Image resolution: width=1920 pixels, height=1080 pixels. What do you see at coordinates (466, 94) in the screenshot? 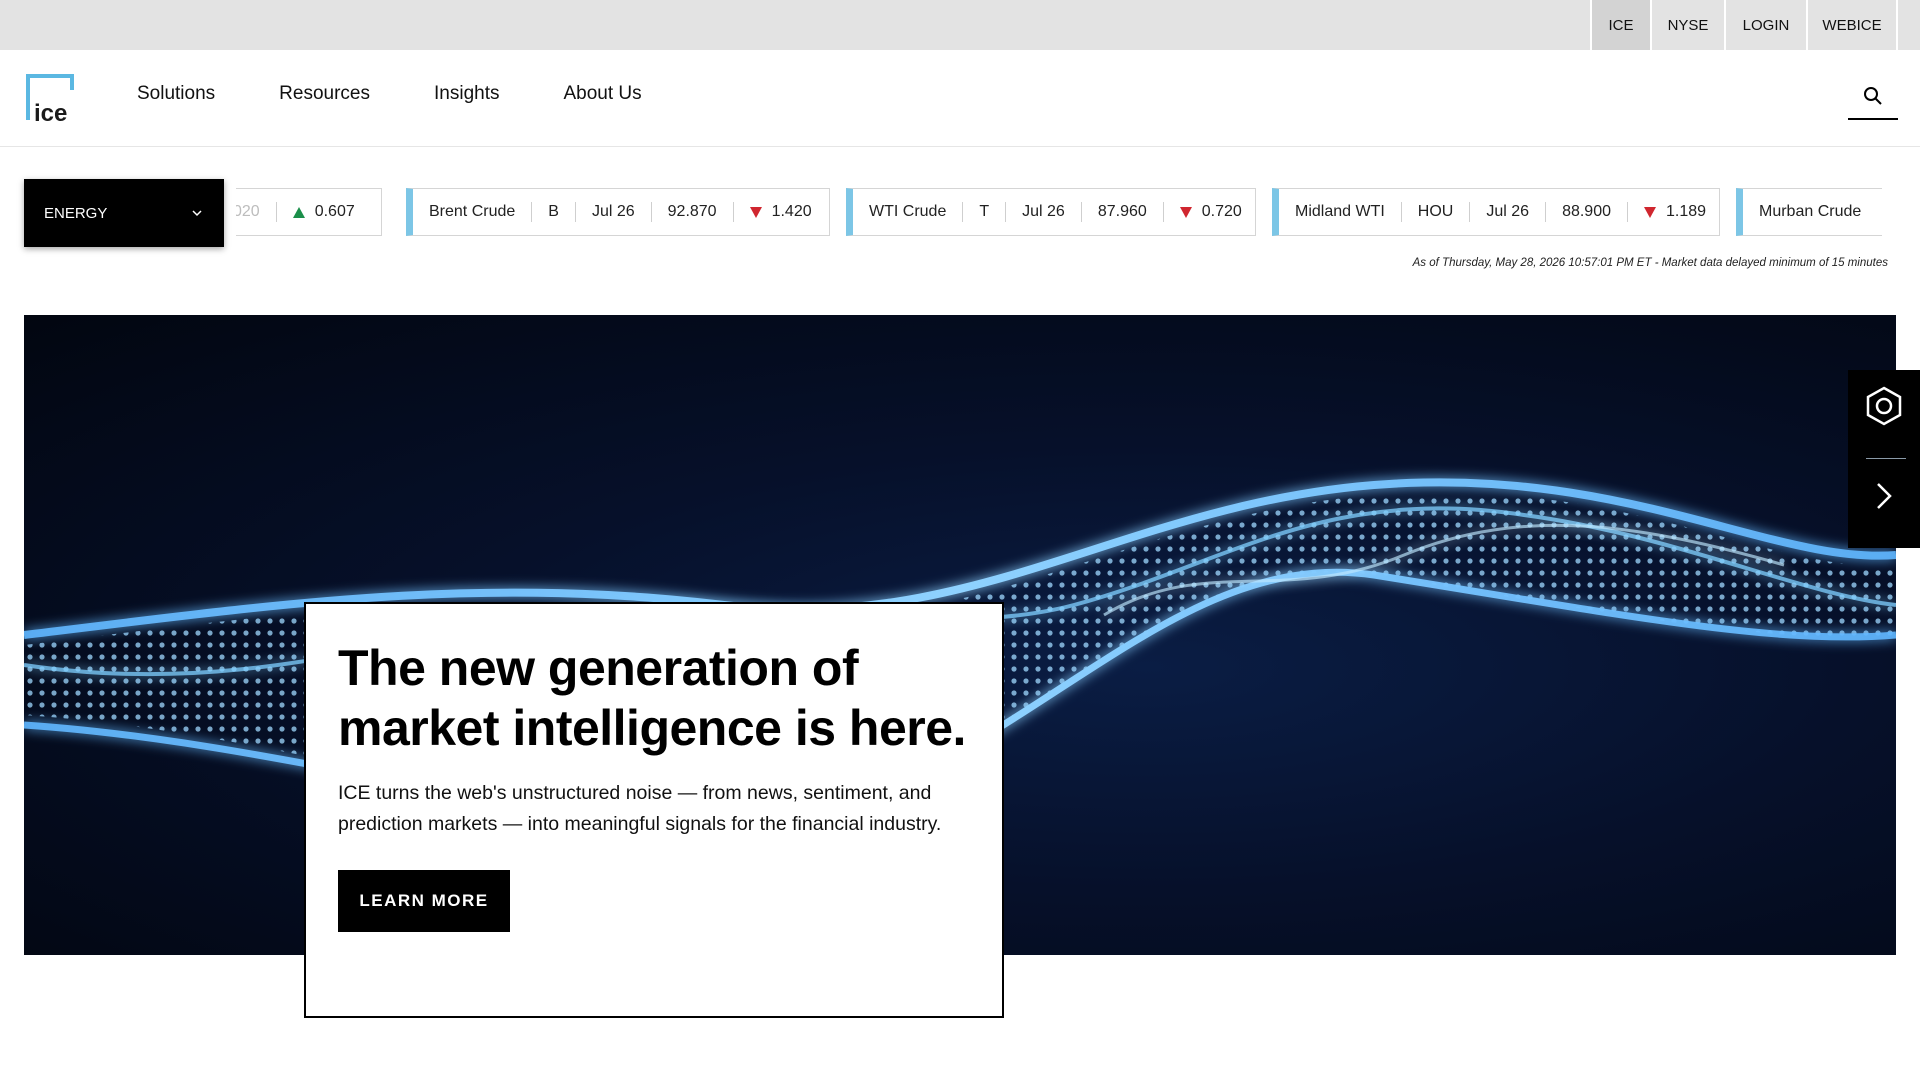
I see `nav-insights: Insights` at bounding box center [466, 94].